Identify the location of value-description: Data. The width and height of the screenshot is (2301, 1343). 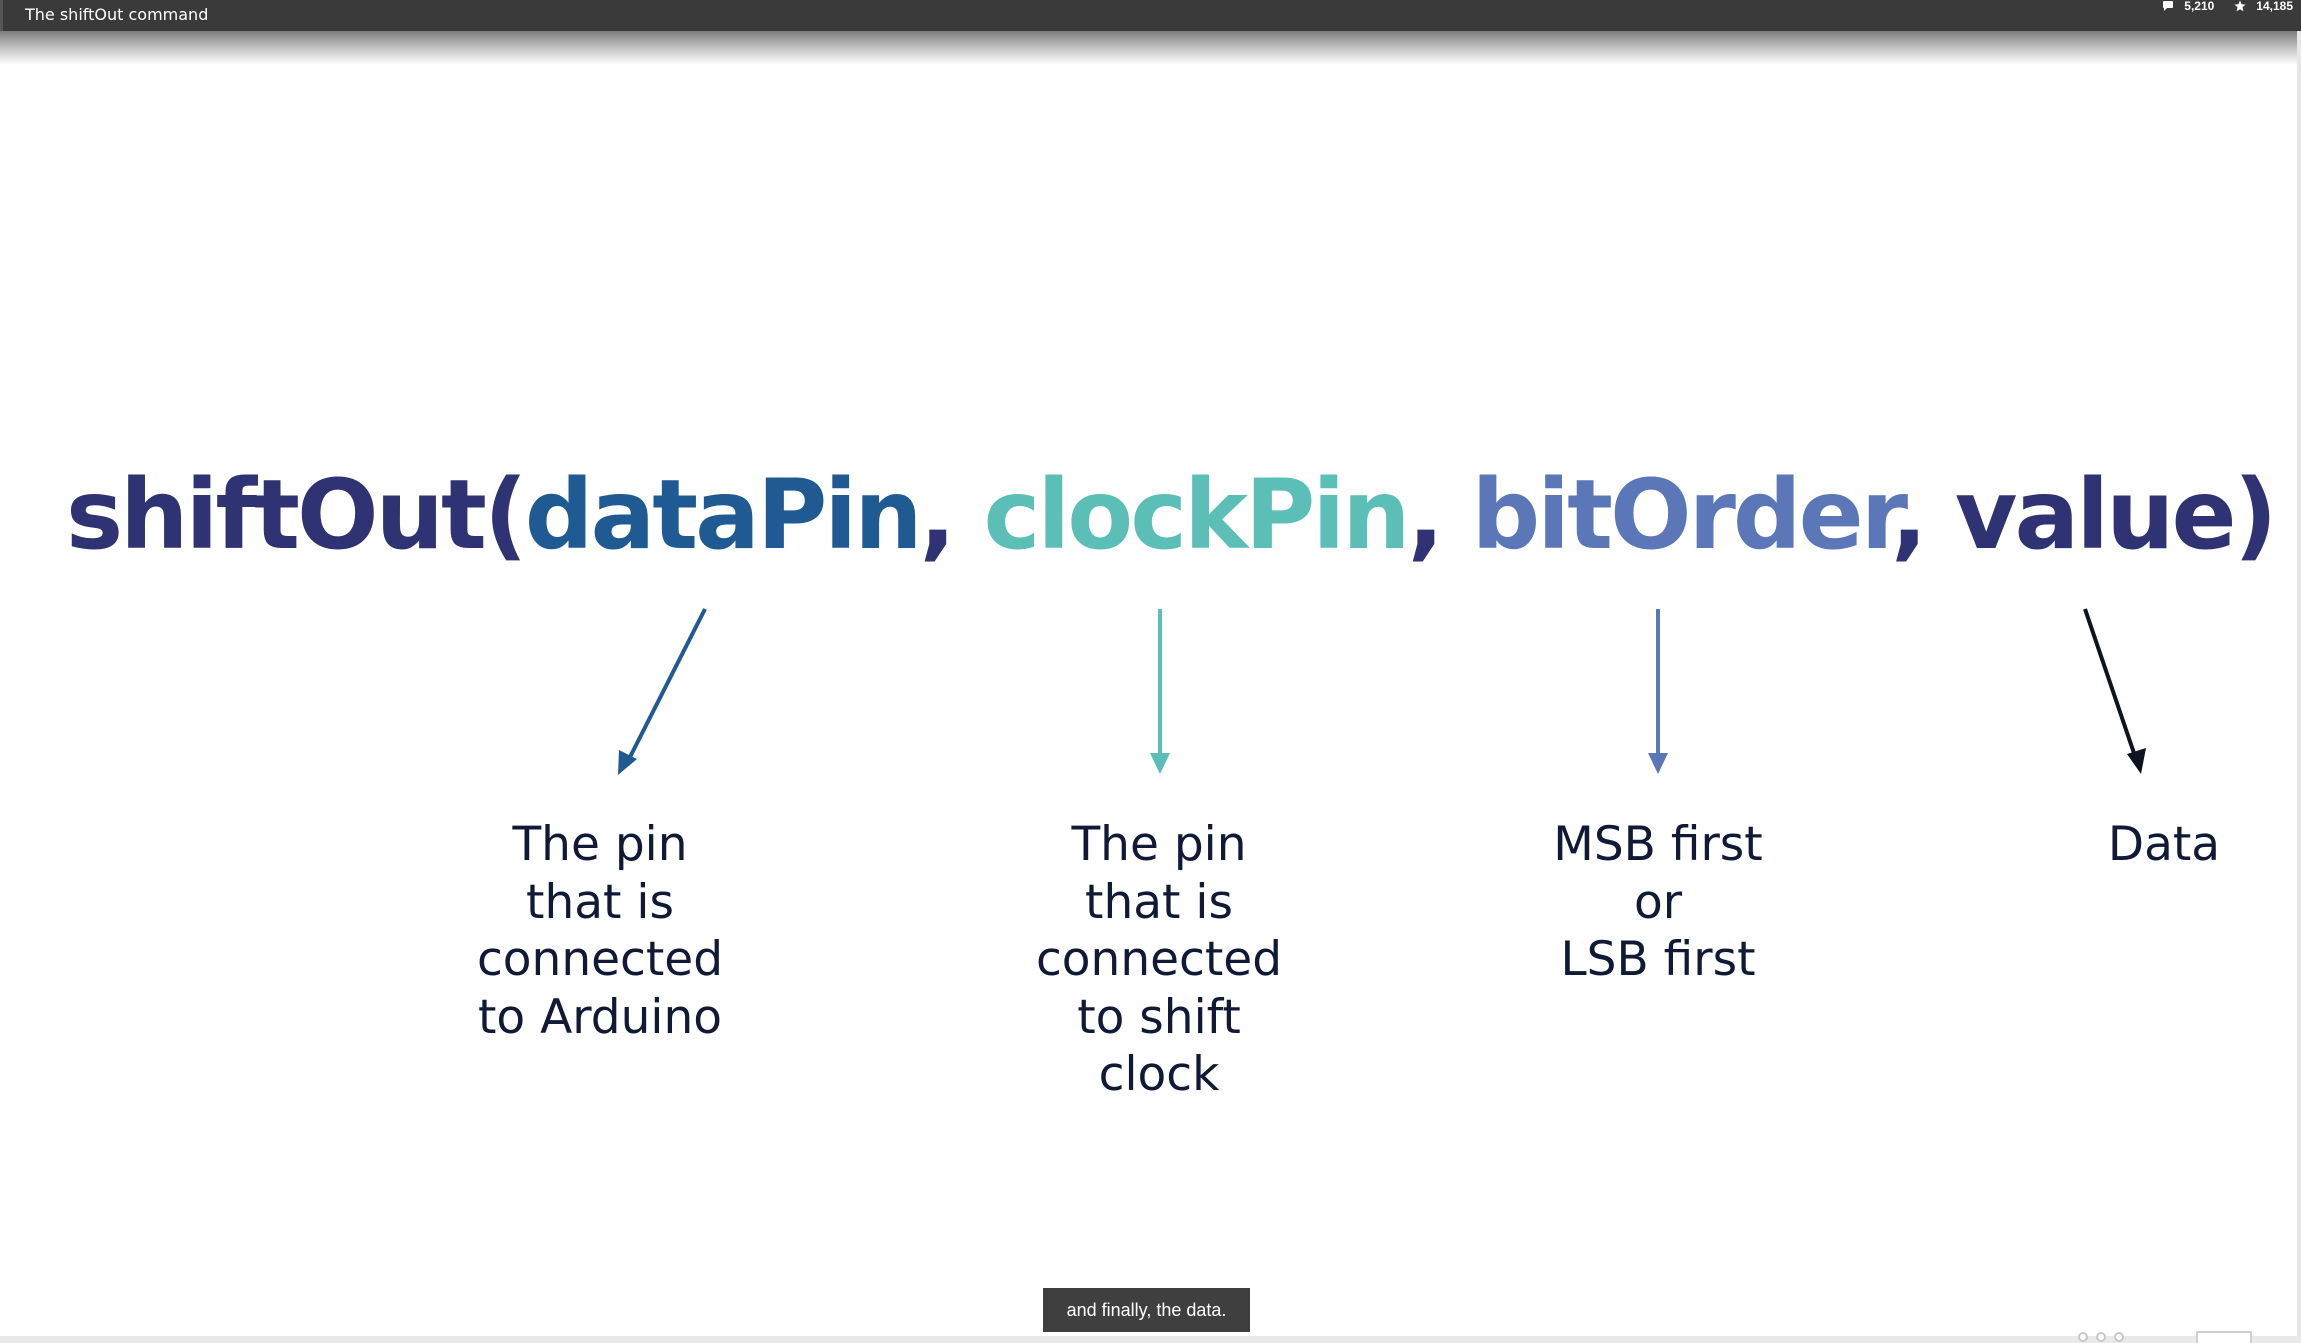
(2152, 845).